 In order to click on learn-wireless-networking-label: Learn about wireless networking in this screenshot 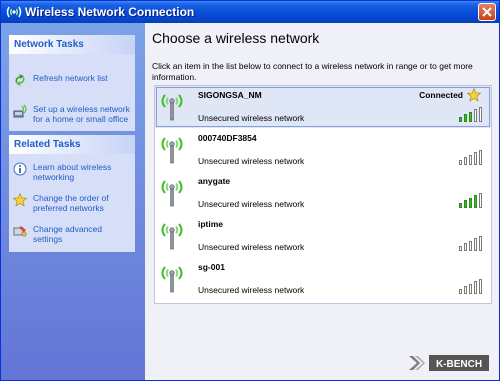, I will do `click(72, 172)`.